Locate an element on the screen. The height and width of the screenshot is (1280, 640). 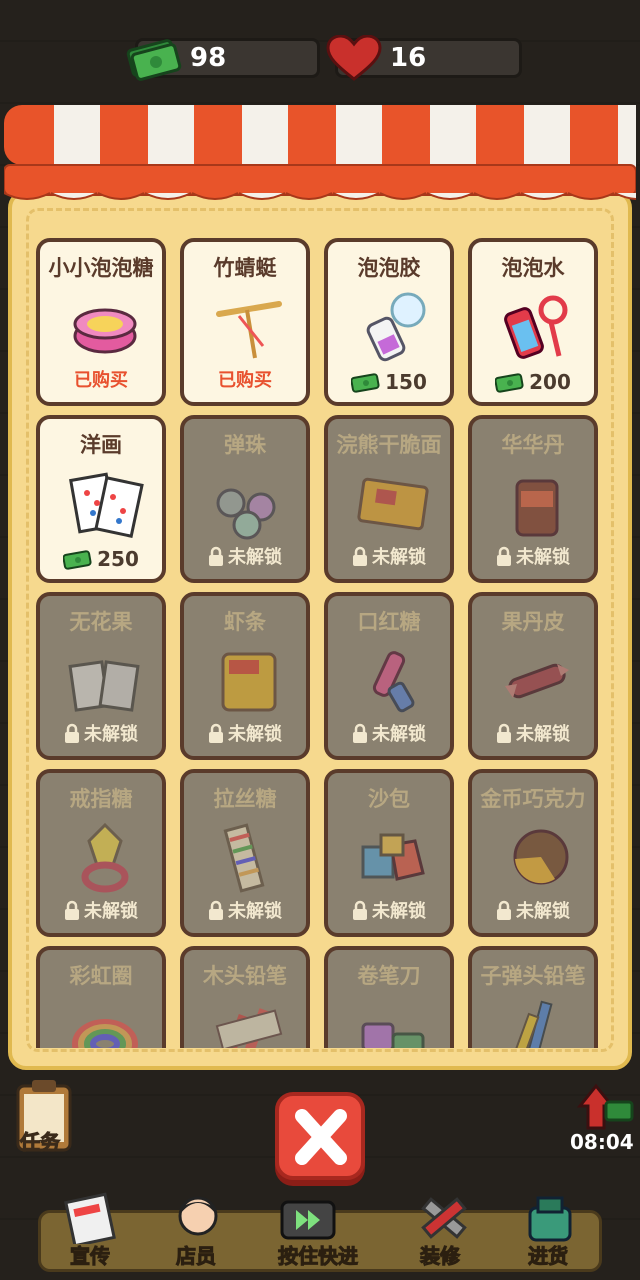
price-value: 200 is located at coordinates (550, 382).